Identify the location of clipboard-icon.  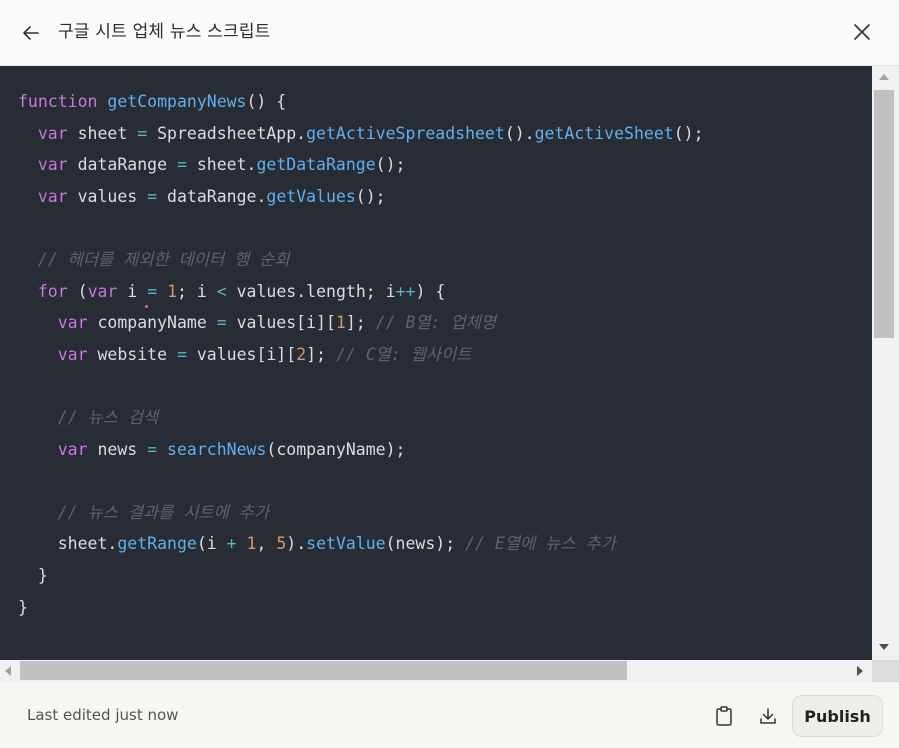
(724, 716).